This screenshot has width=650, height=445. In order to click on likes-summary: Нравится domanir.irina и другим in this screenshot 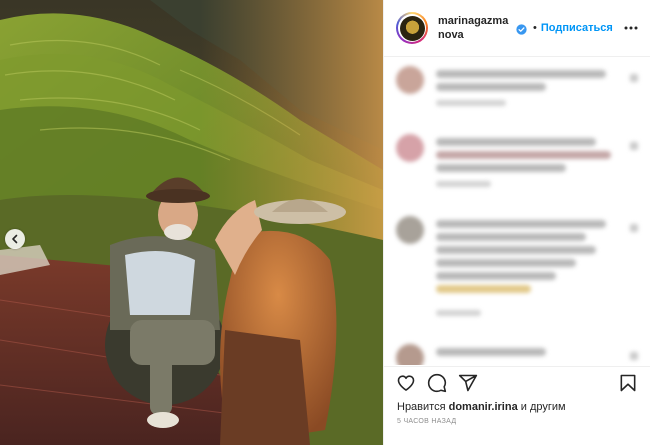, I will do `click(481, 407)`.